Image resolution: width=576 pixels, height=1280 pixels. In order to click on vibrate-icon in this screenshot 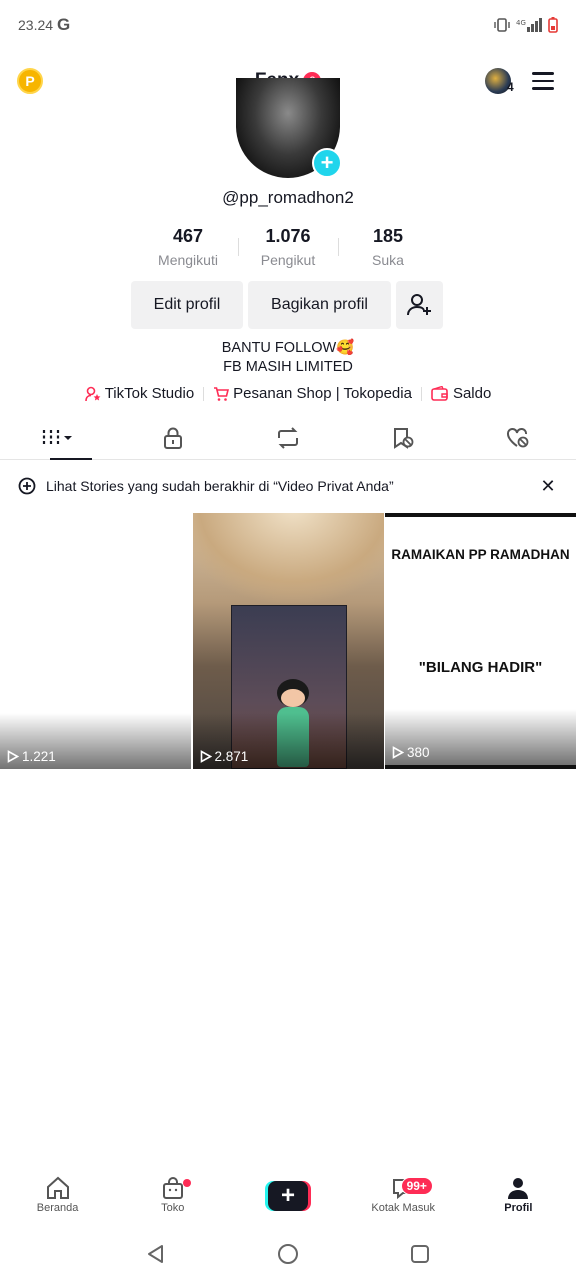, I will do `click(502, 25)`.